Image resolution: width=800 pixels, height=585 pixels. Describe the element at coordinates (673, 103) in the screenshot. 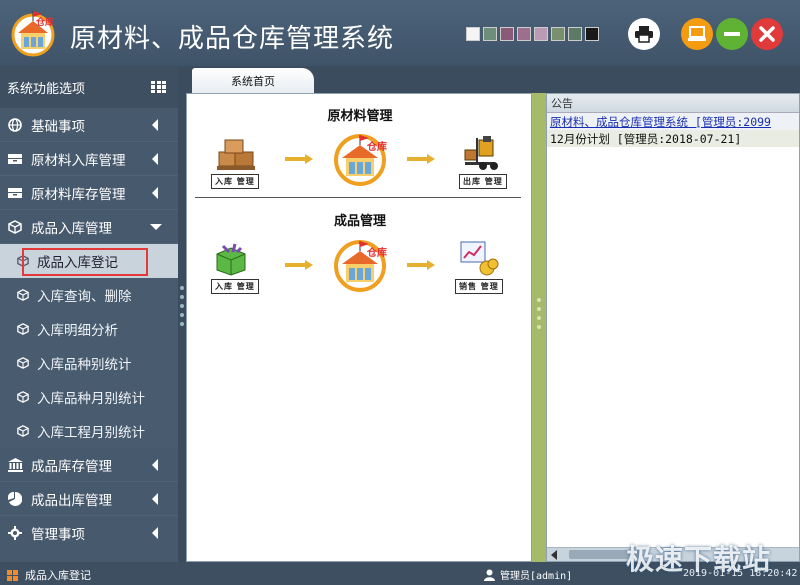

I see `notice-heading: 公告` at that location.